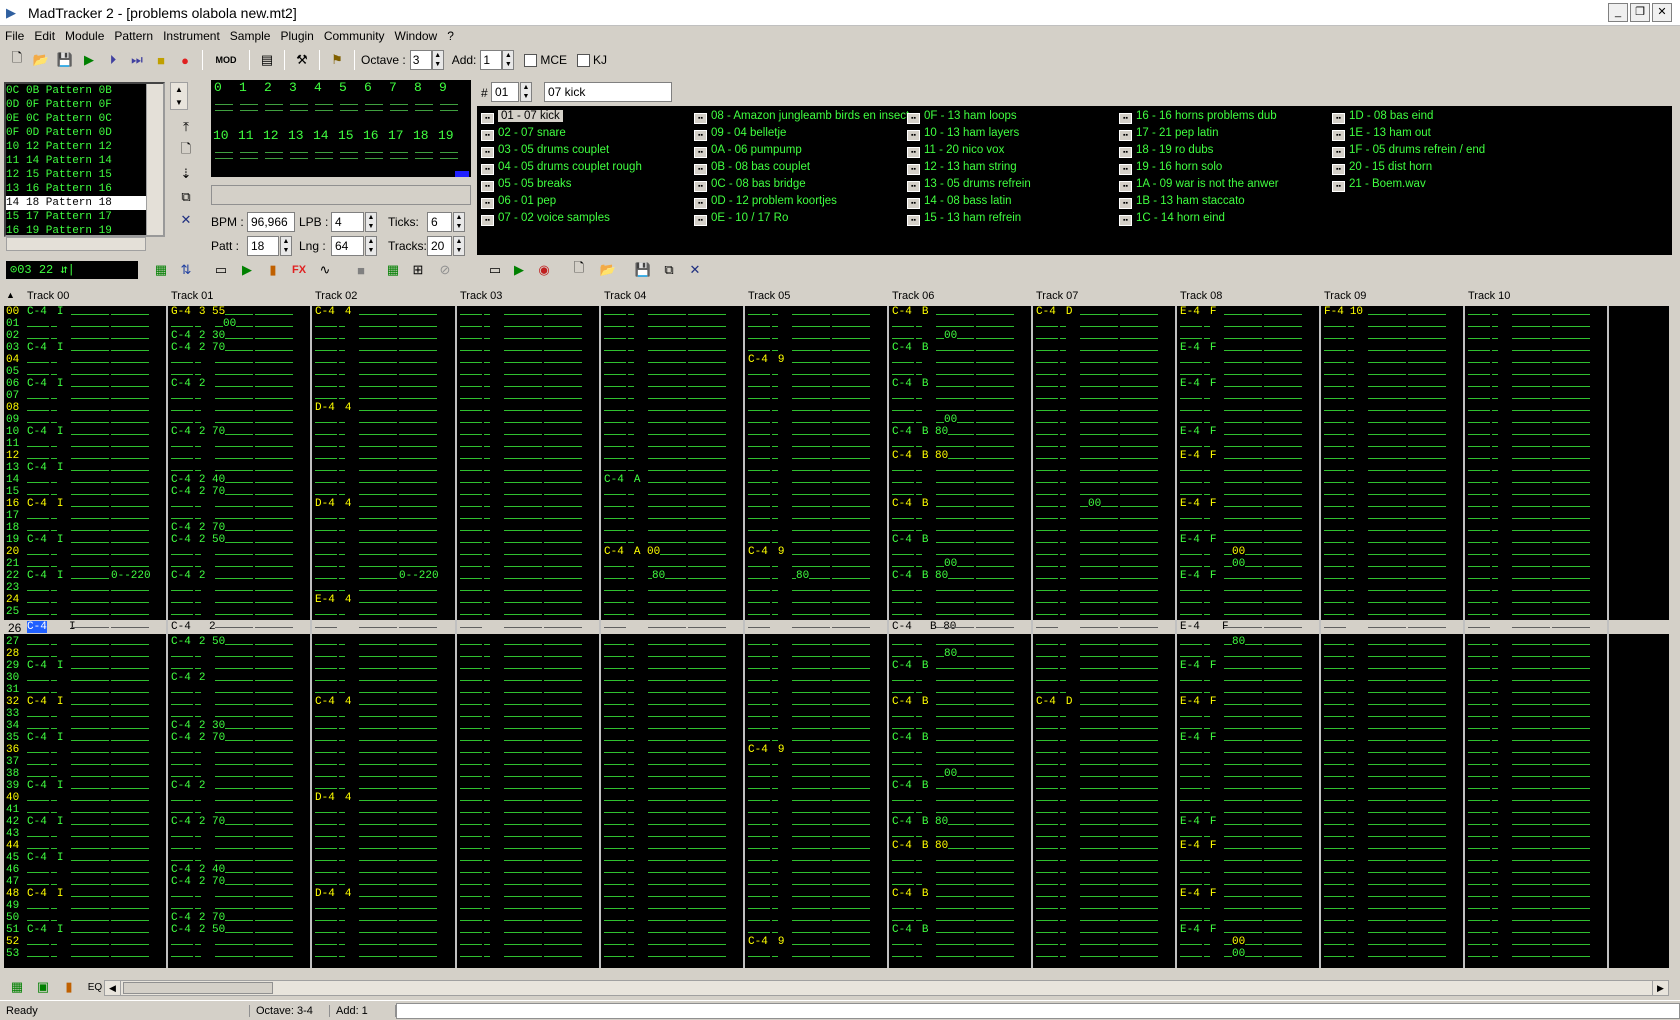 The height and width of the screenshot is (1020, 1680). What do you see at coordinates (443, 87) in the screenshot?
I see `order-column-label: 9` at bounding box center [443, 87].